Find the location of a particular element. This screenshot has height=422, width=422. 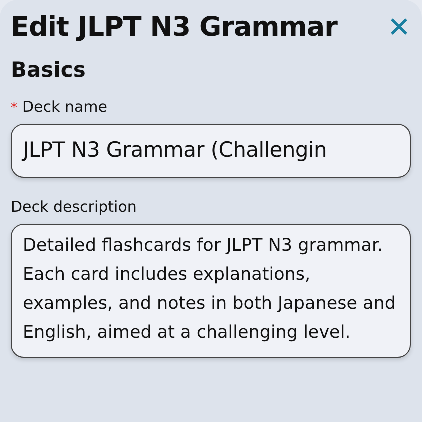

field-label: Deck description is located at coordinates (74, 207).